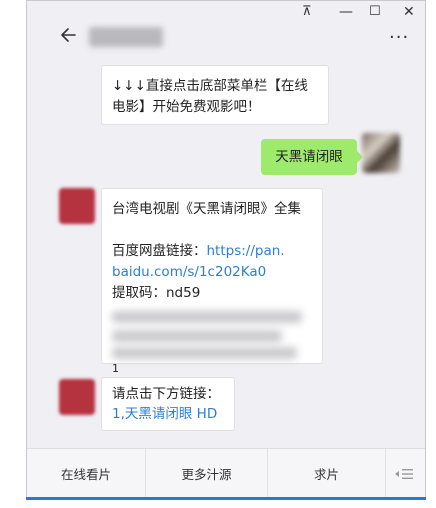 The height and width of the screenshot is (508, 436). Describe the element at coordinates (404, 474) in the screenshot. I see `keyboard-toggle-icon` at that location.